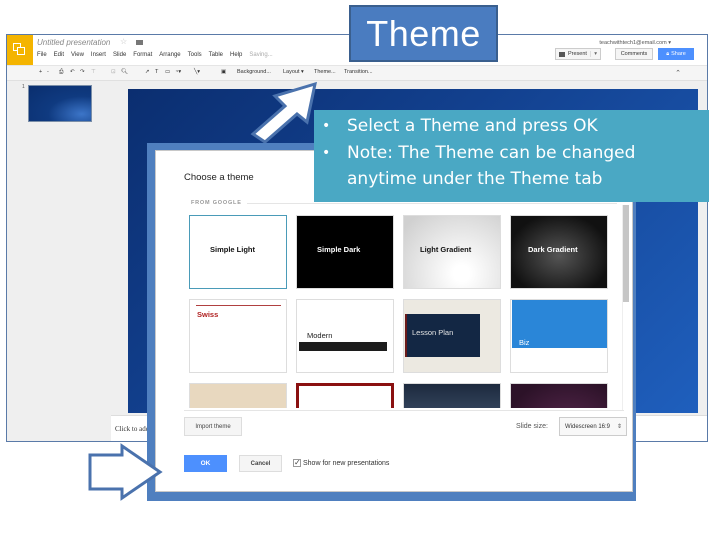 This screenshot has height=540, width=720. Describe the element at coordinates (626, 253) in the screenshot. I see `scrollbar-thumb` at that location.